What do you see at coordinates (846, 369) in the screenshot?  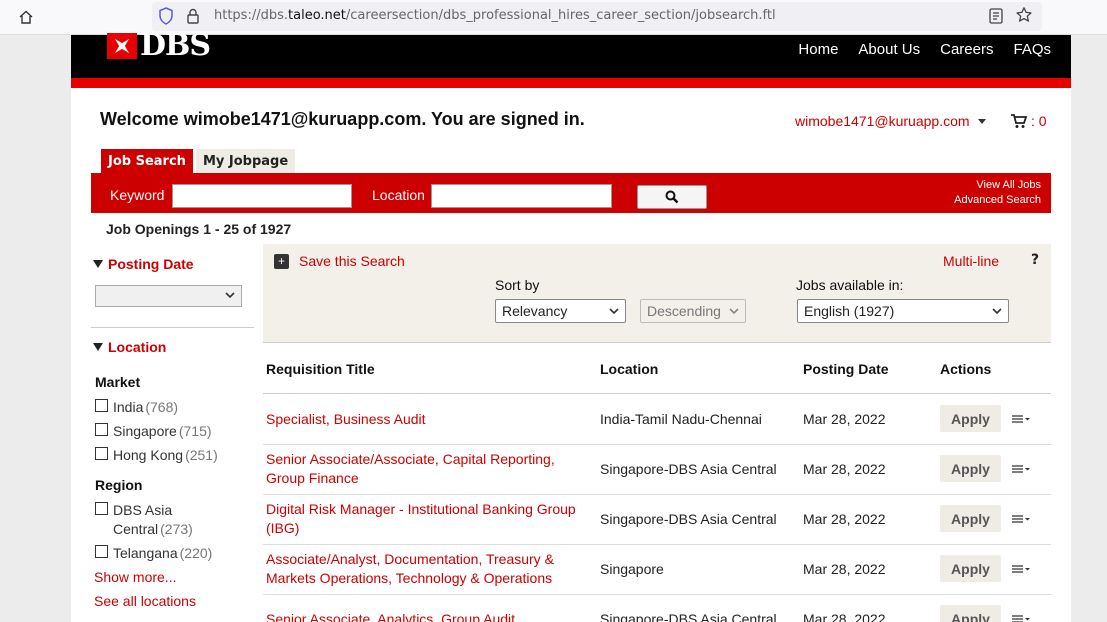 I see `column-header-posting-date: Posting Date` at bounding box center [846, 369].